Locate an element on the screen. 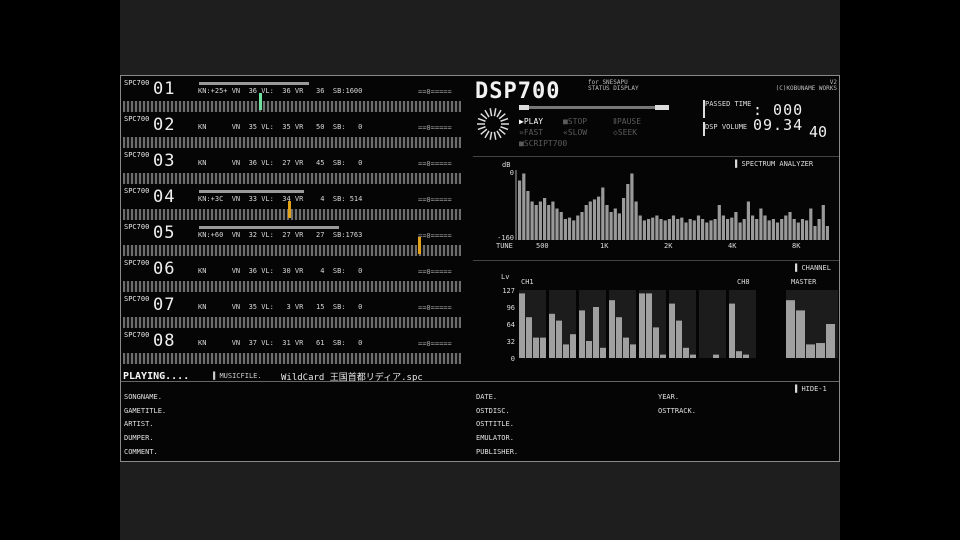  divider-info is located at coordinates (480, 381).